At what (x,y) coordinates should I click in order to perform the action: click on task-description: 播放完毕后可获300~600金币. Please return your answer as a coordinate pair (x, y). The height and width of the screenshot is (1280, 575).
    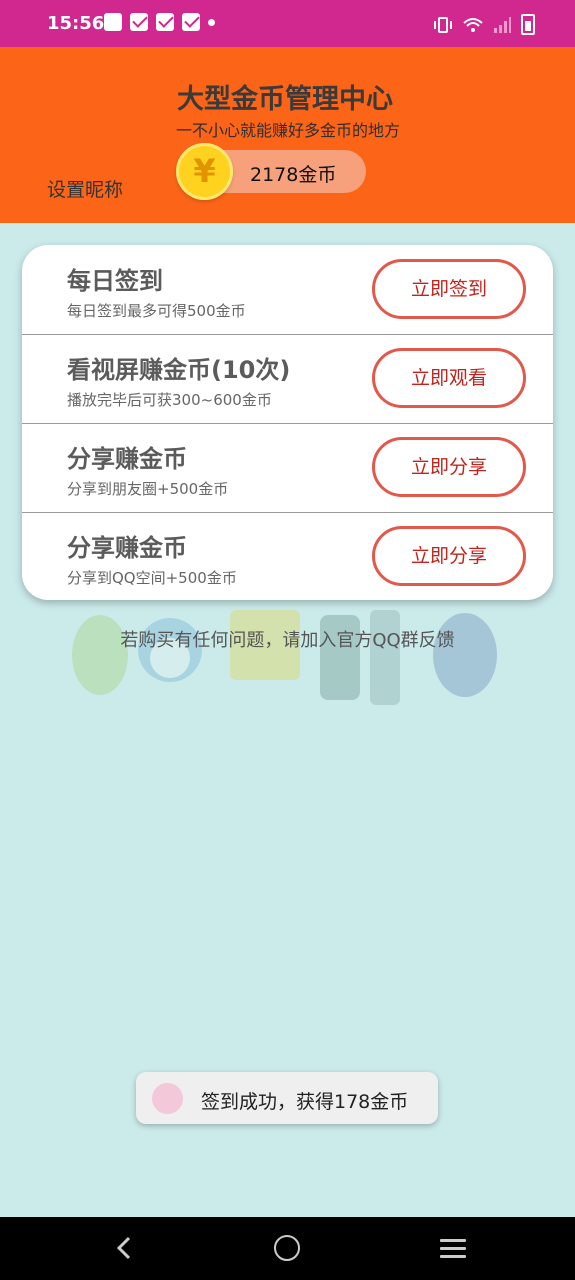
    Looking at the image, I should click on (169, 400).